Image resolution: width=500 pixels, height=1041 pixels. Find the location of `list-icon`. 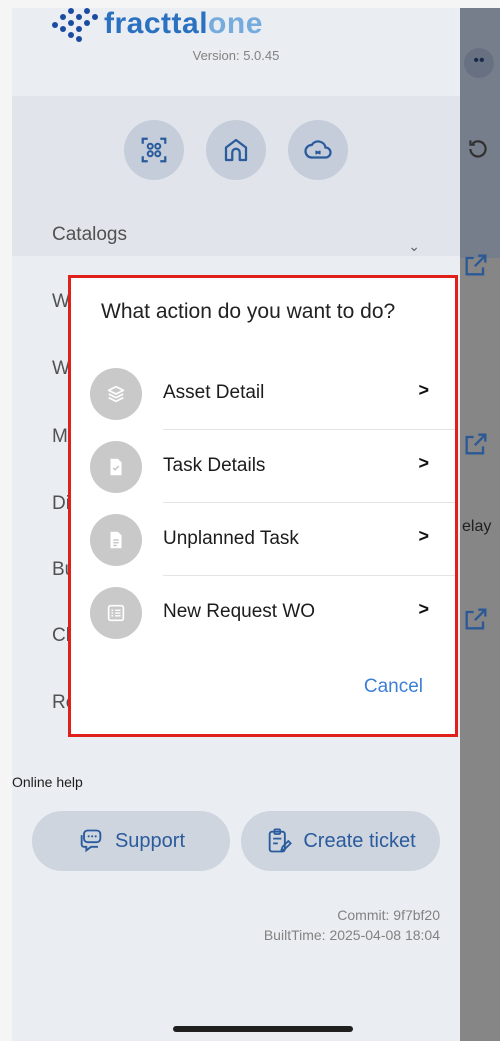

list-icon is located at coordinates (116, 613).